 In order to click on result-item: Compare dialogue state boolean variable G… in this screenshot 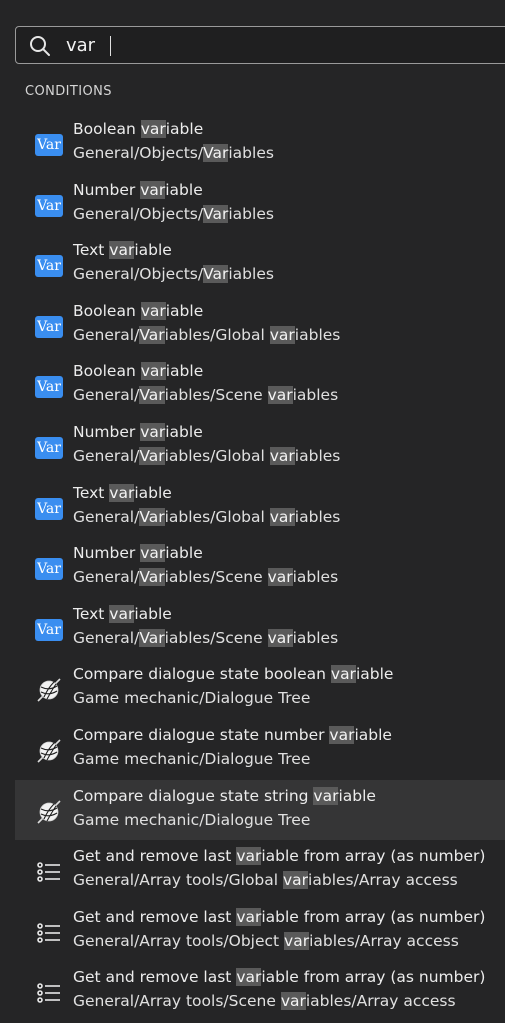, I will do `click(260, 688)`.